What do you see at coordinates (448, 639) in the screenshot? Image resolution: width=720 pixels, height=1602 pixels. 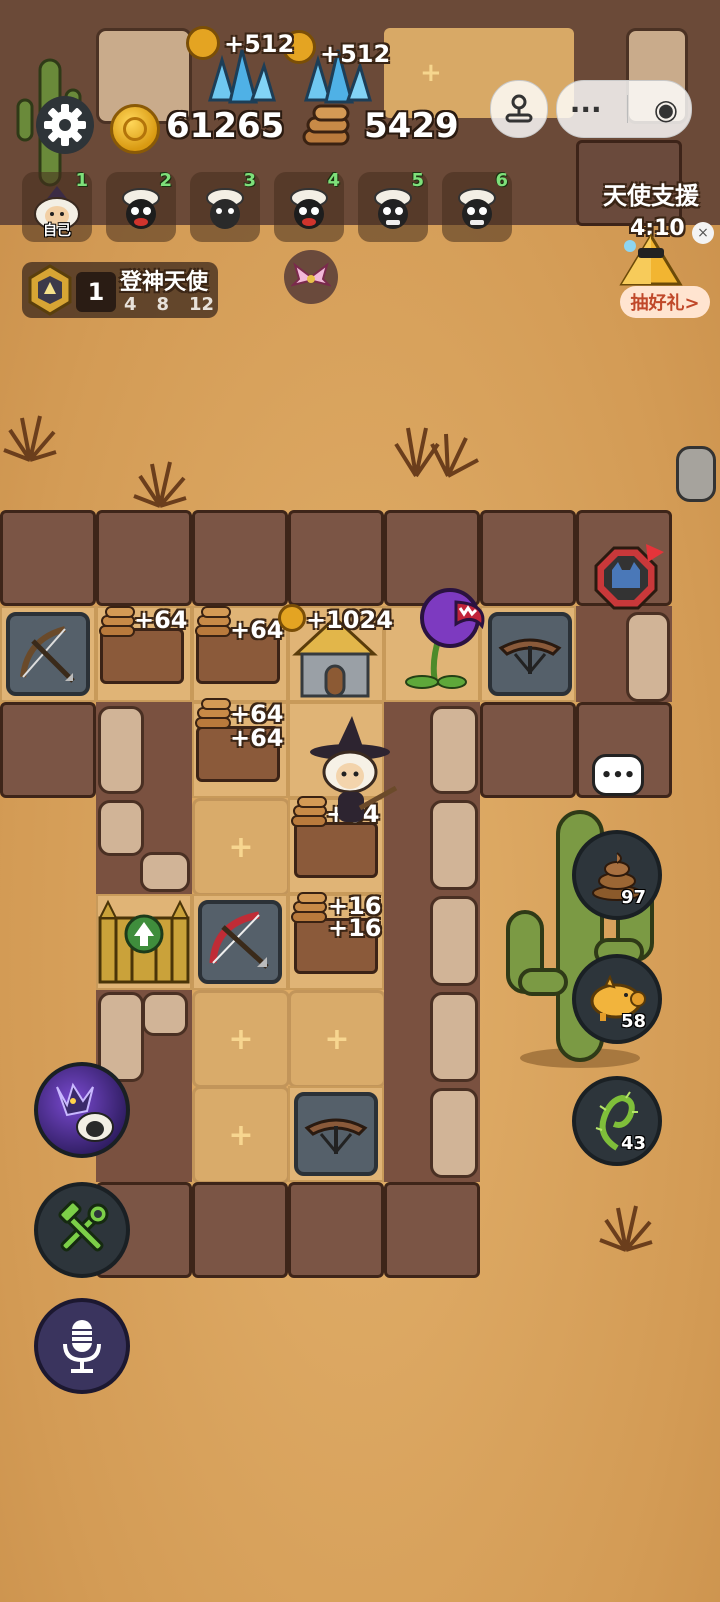 I see `chomper-plant-icon` at bounding box center [448, 639].